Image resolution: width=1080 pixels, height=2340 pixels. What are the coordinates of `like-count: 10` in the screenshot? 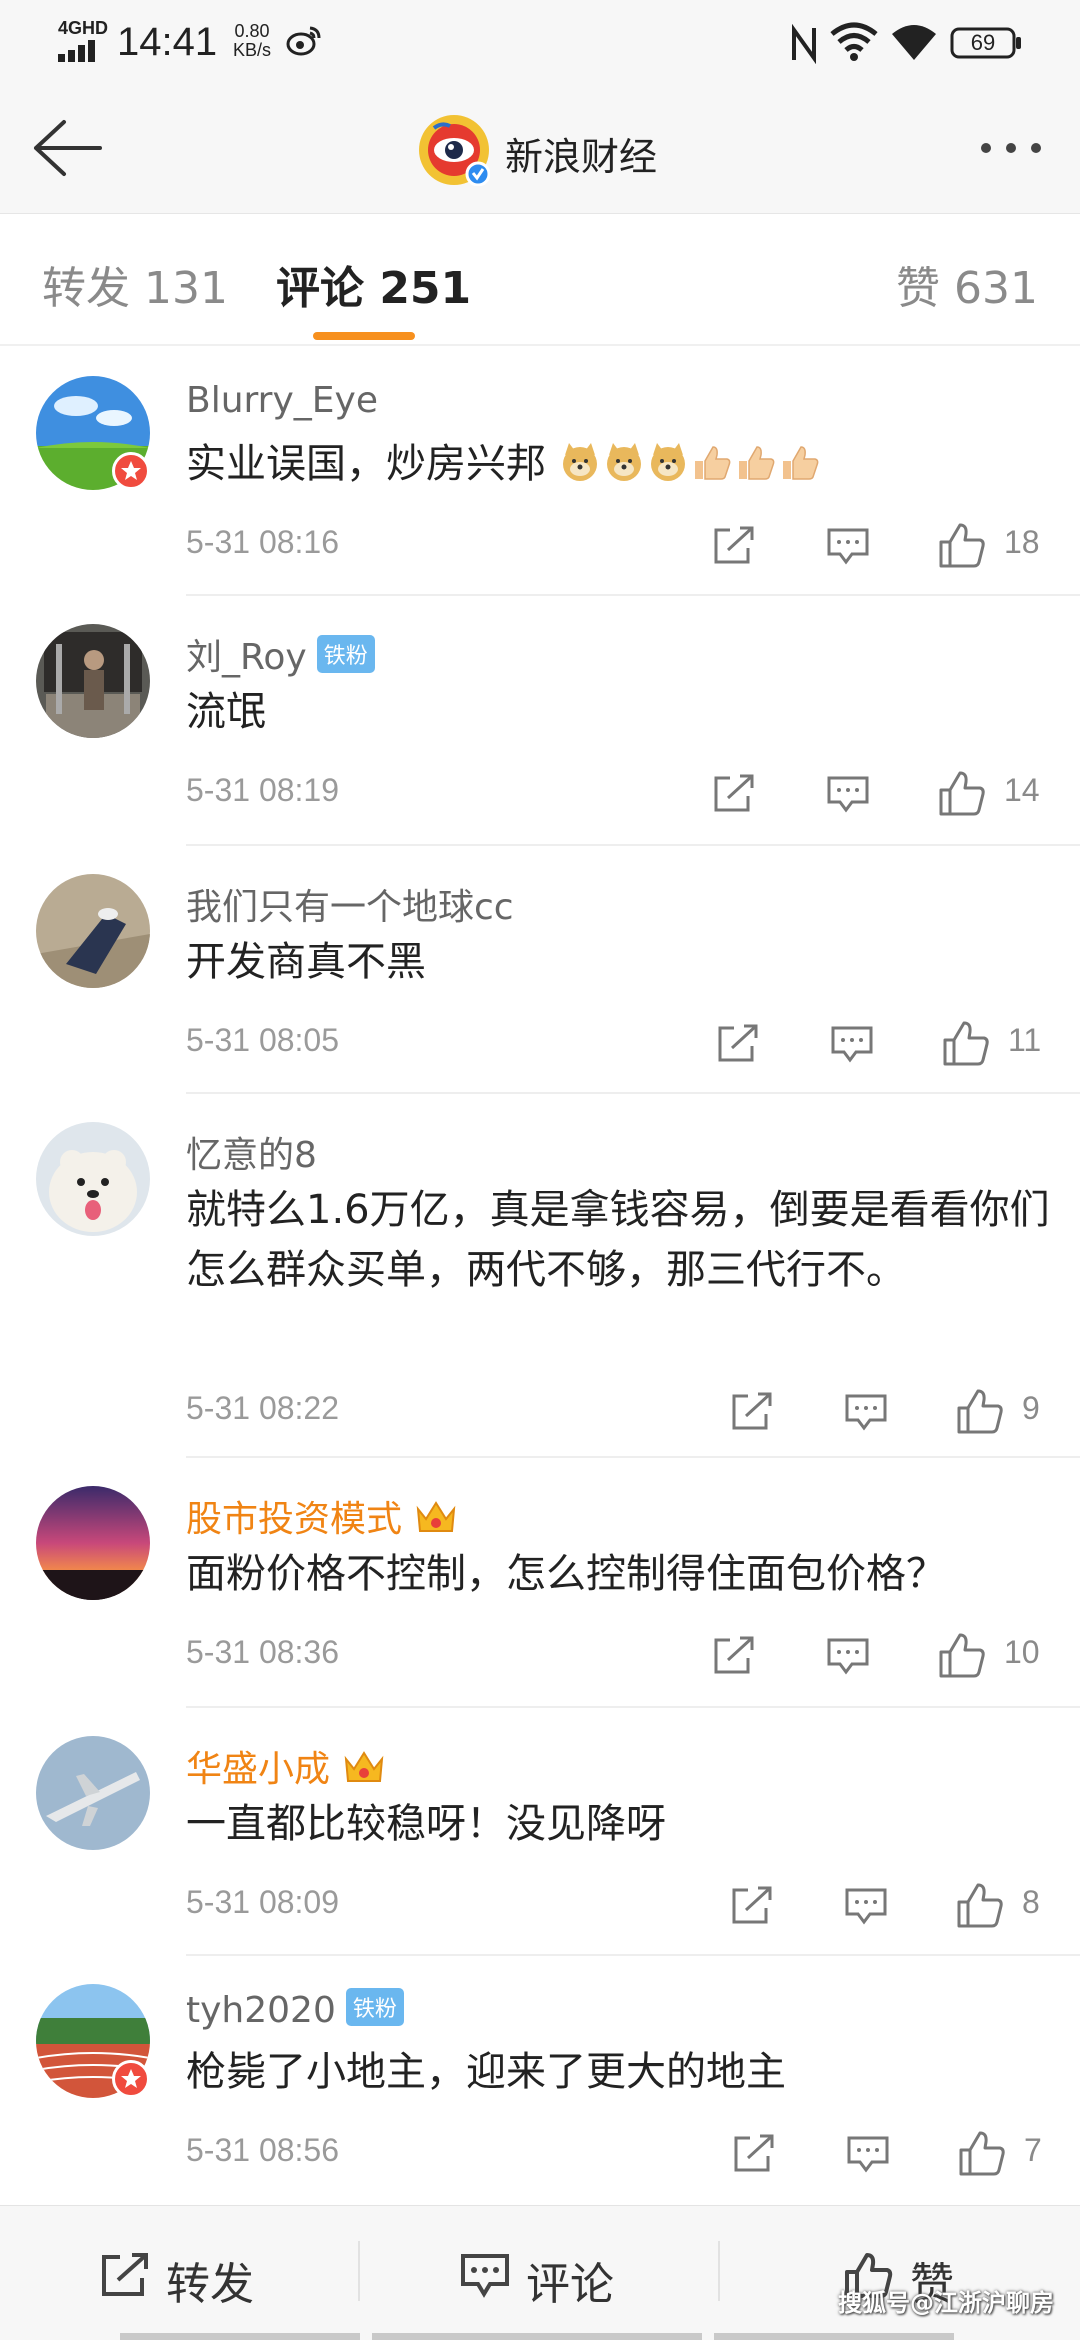 It's located at (1022, 1652).